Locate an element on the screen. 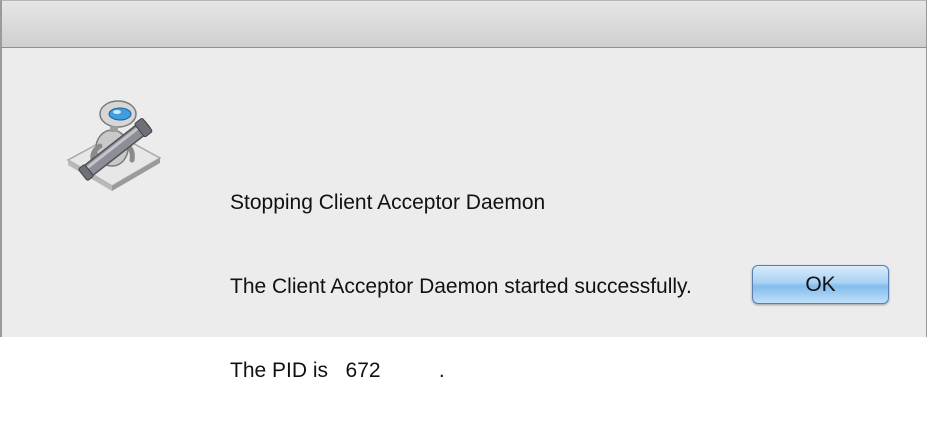  title-bar is located at coordinates (463, 24).